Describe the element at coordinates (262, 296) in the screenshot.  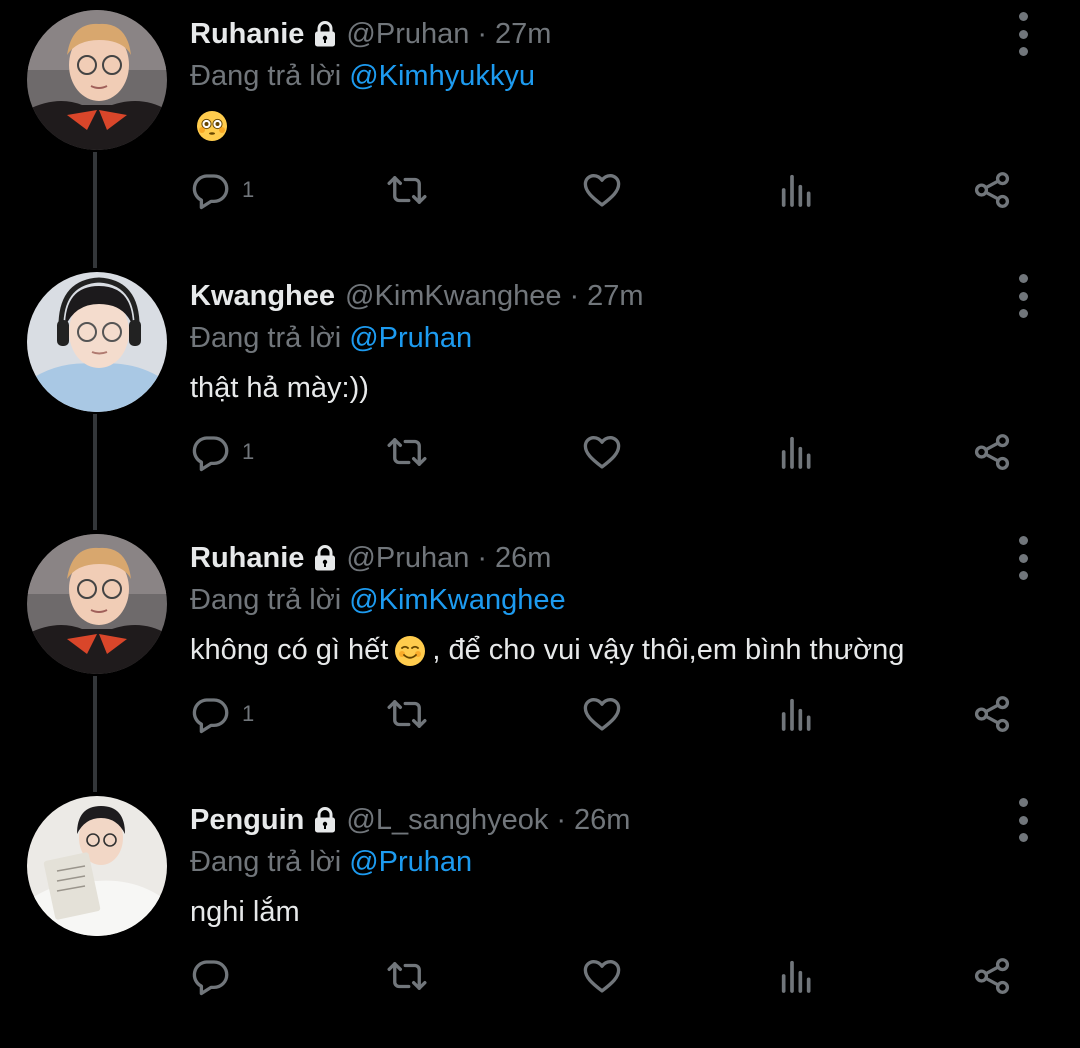
I see `display-name: Kwanghee` at that location.